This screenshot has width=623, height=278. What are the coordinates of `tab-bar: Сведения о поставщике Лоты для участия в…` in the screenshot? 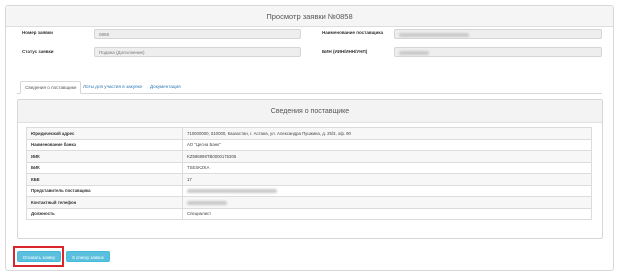 It's located at (309, 87).